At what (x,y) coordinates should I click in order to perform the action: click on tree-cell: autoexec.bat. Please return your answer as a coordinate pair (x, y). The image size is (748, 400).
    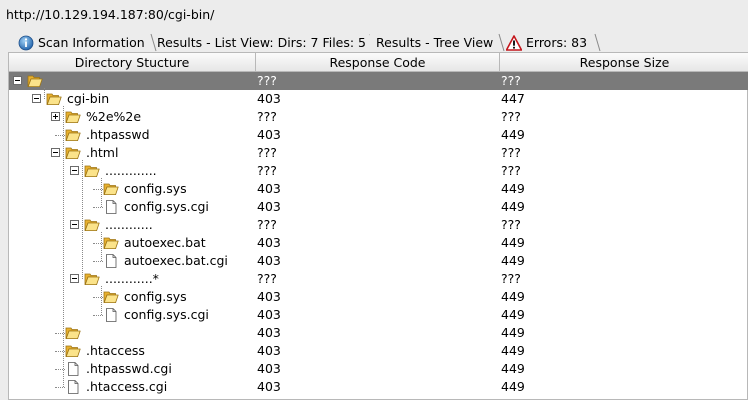
    Looking at the image, I should click on (132, 243).